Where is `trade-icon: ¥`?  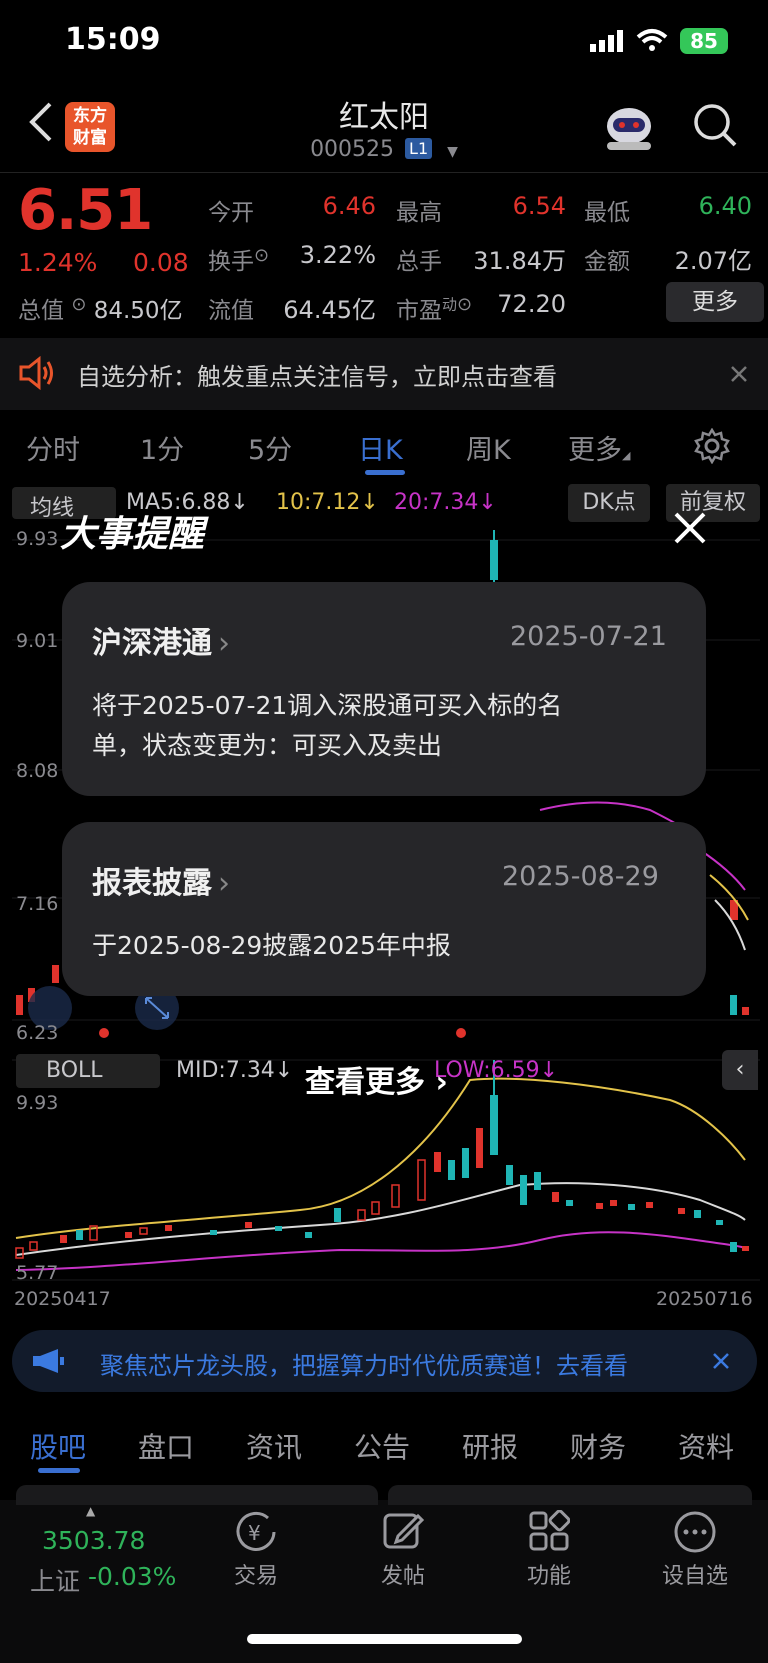
trade-icon: ¥ is located at coordinates (256, 1532).